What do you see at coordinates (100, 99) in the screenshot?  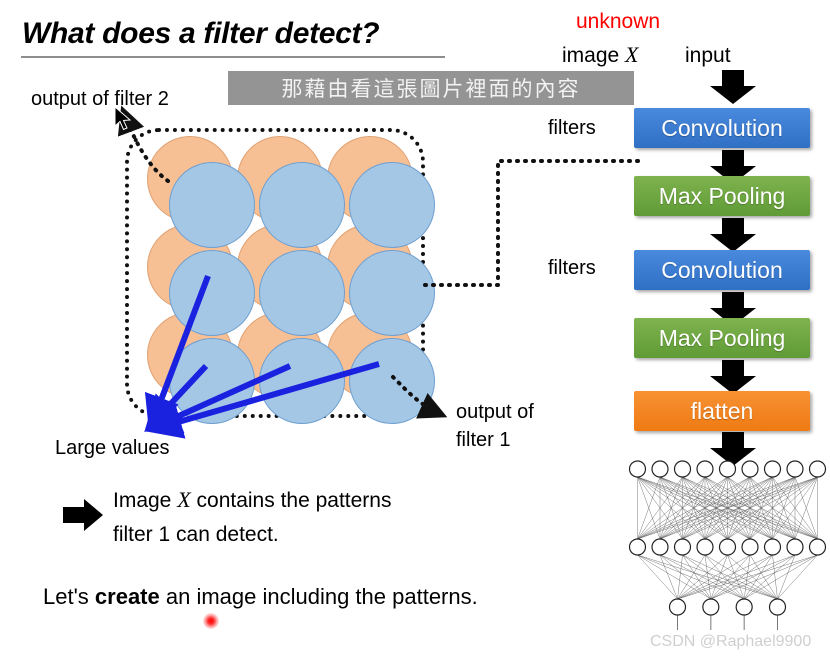 I see `label-output-filter-2: output of filter 2` at bounding box center [100, 99].